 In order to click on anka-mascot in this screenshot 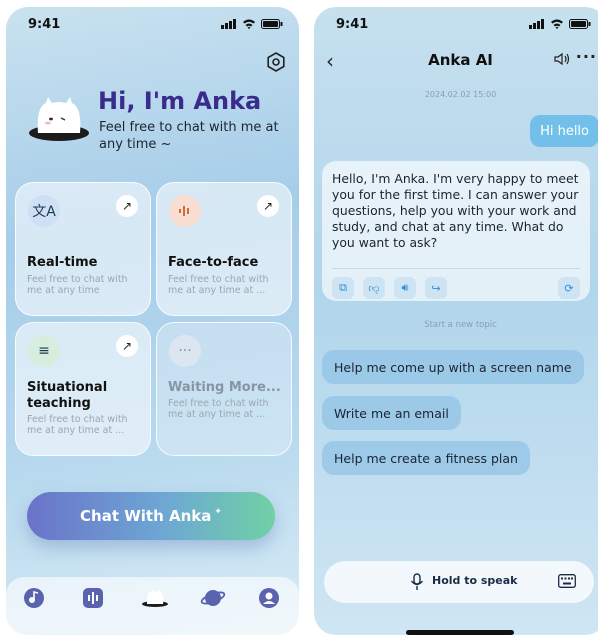, I will do `click(59, 119)`.